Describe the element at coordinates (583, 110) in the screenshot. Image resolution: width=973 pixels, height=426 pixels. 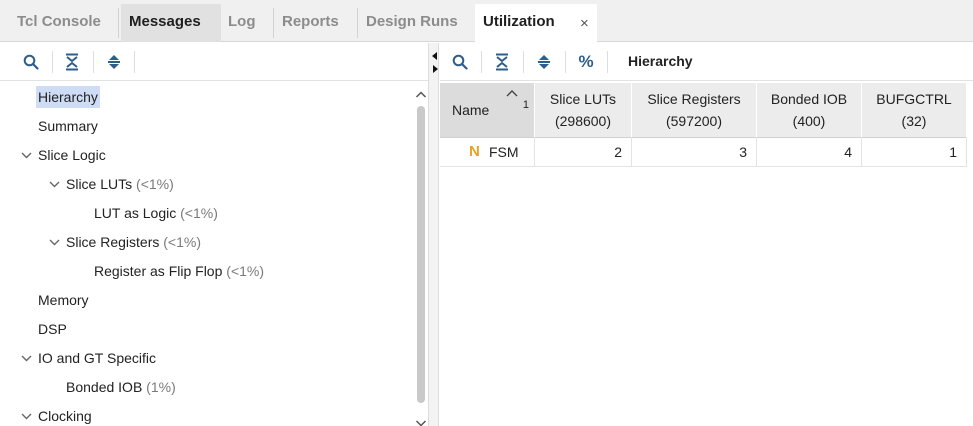
I see `column-header-slice-luts: Slice LUTs (298600)` at that location.